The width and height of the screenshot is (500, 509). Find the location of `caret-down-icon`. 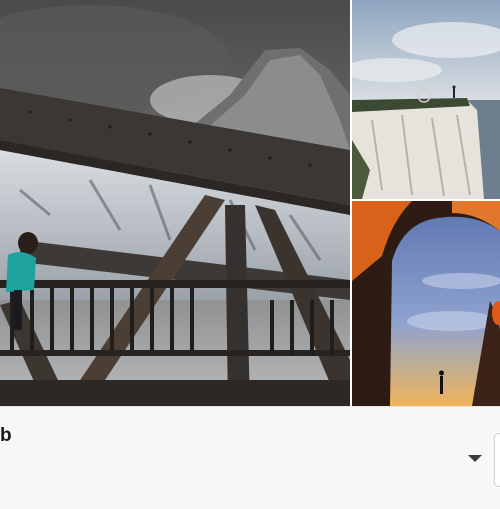

caret-down-icon is located at coordinates (475, 458).